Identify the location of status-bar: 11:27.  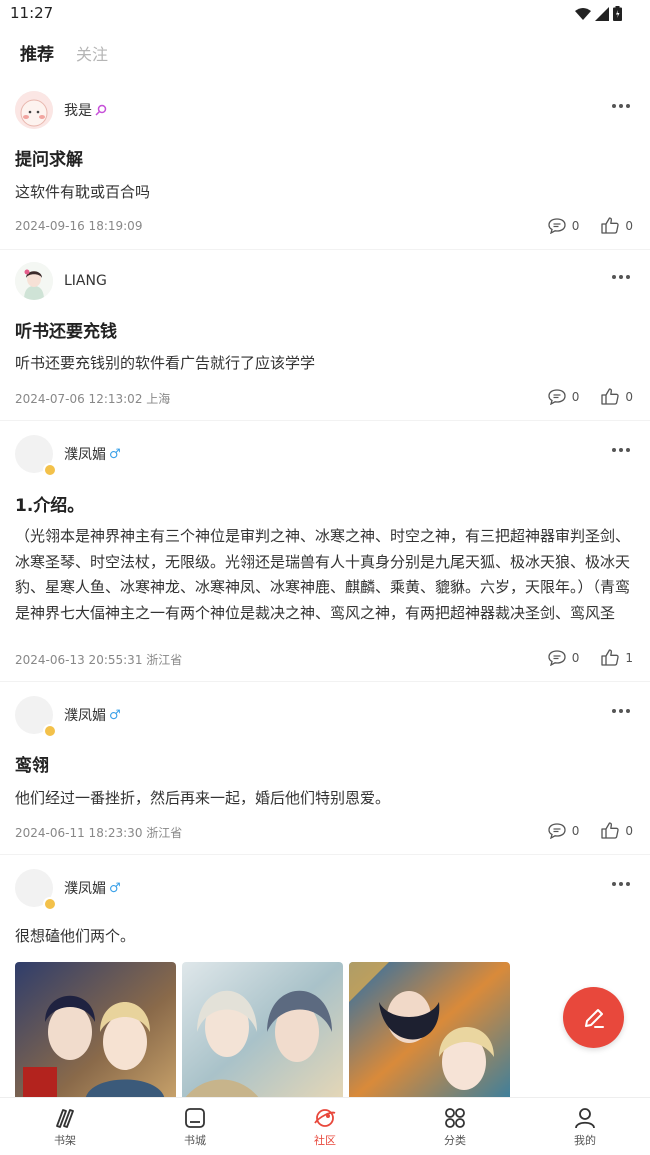
(325, 14).